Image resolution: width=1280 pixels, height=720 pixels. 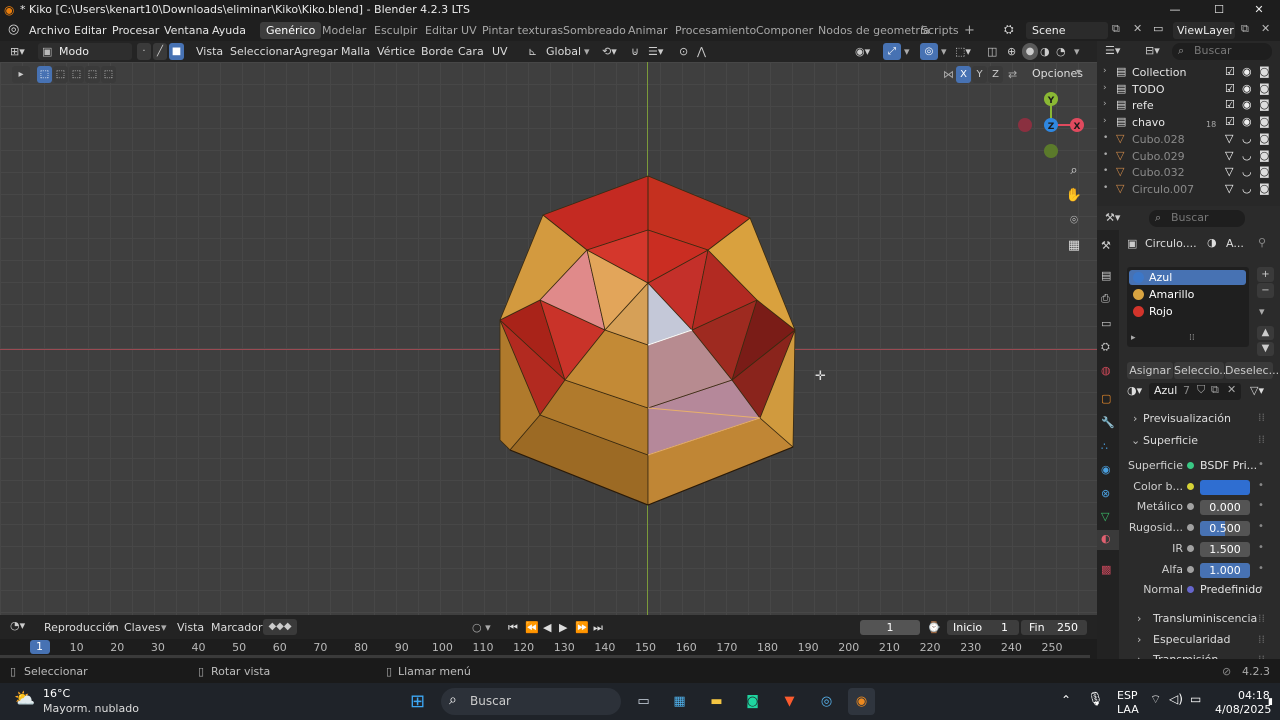 I want to click on orientation-dropdown-icon: ▾, so click(x=587, y=51).